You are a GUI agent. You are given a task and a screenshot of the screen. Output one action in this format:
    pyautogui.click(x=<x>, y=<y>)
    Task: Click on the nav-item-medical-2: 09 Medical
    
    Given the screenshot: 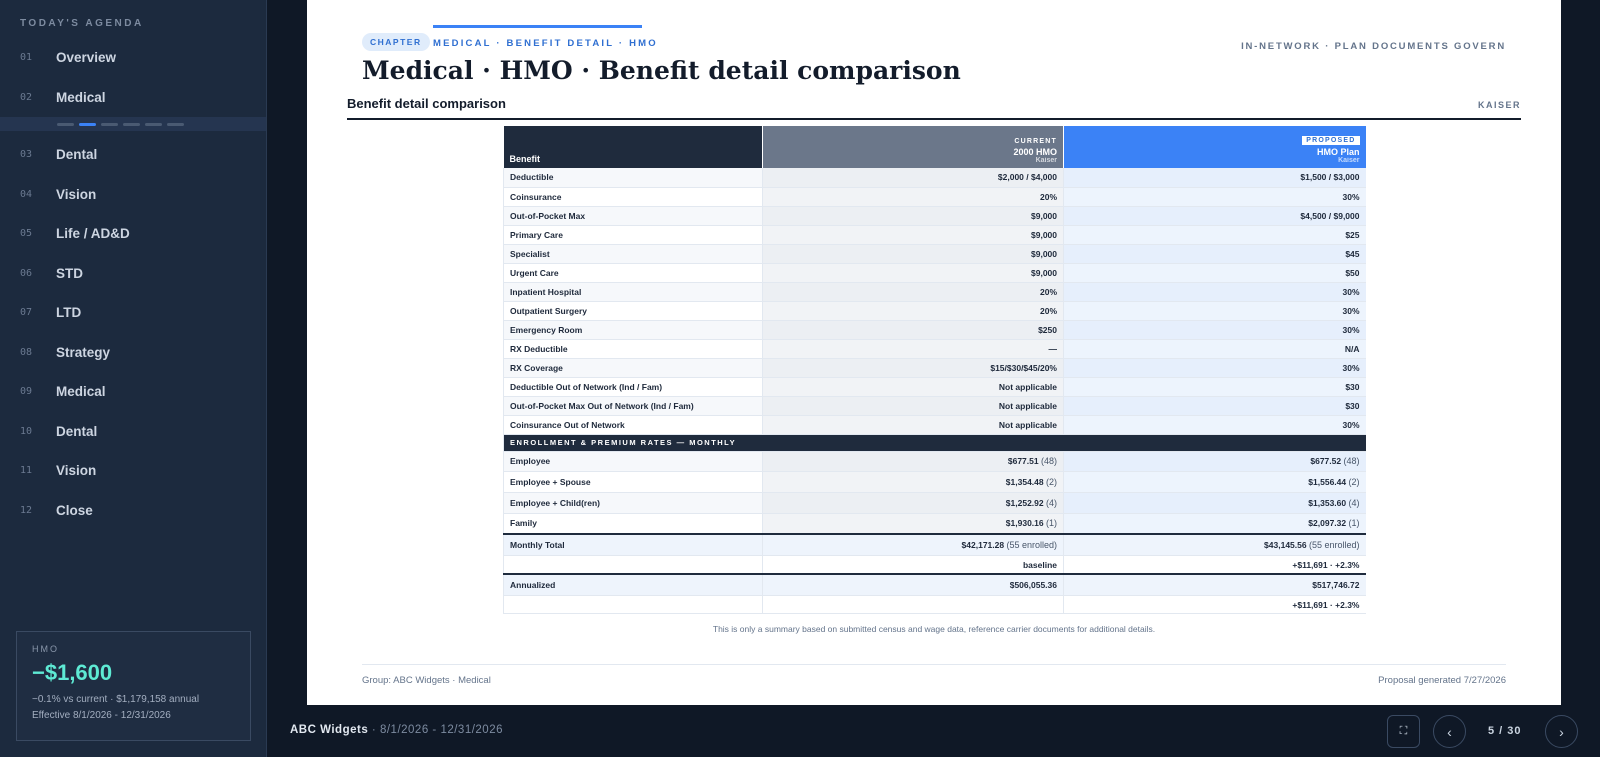 What is the action you would take?
    pyautogui.click(x=133, y=392)
    